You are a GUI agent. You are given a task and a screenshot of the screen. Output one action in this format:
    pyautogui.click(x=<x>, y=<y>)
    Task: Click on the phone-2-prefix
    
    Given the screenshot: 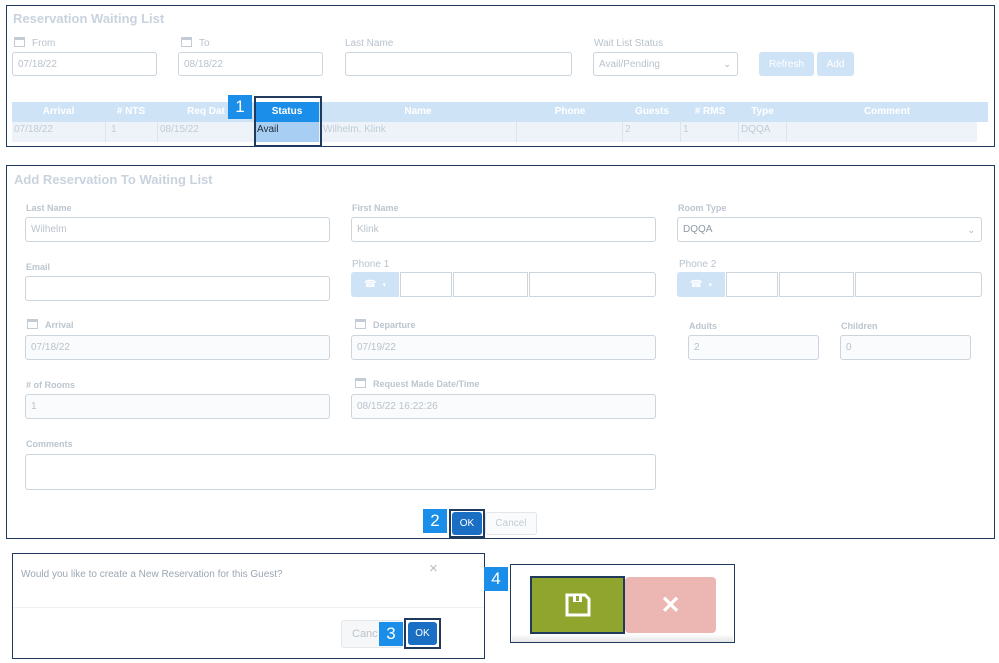 What is the action you would take?
    pyautogui.click(x=816, y=284)
    